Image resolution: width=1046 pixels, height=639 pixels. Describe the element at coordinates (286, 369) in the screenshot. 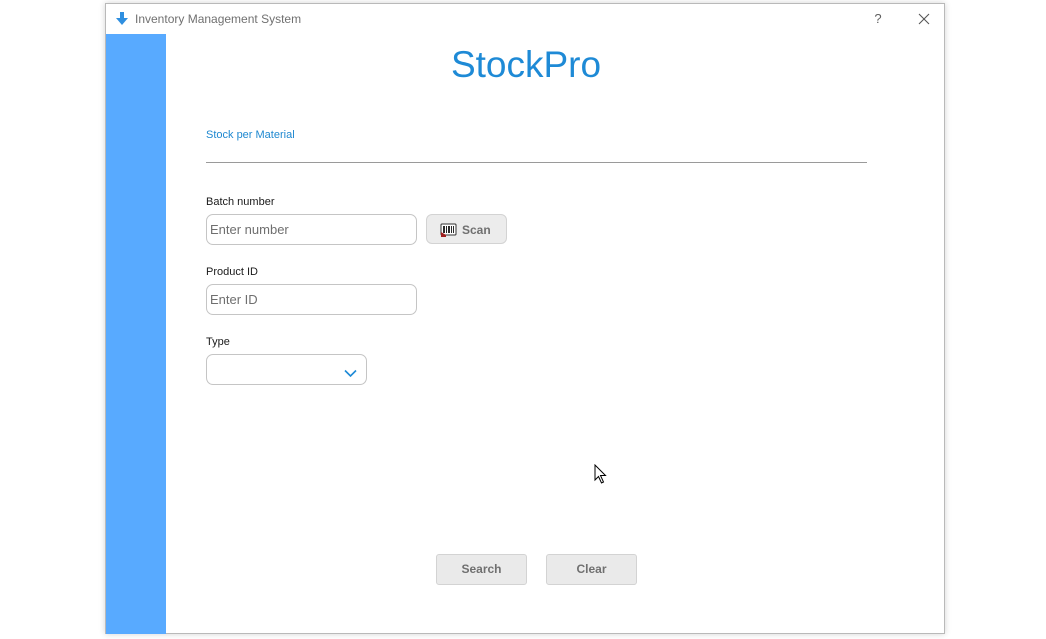

I see `type-select` at that location.